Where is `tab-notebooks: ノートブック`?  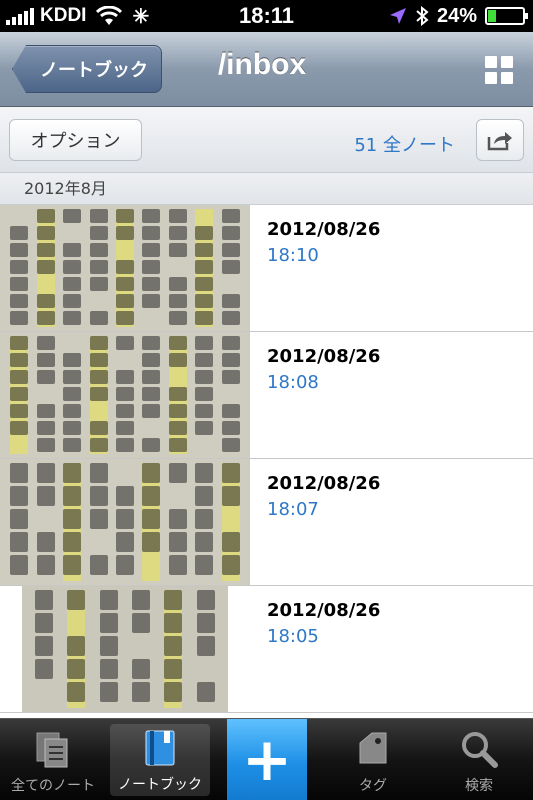
tab-notebooks: ノートブック is located at coordinates (160, 760).